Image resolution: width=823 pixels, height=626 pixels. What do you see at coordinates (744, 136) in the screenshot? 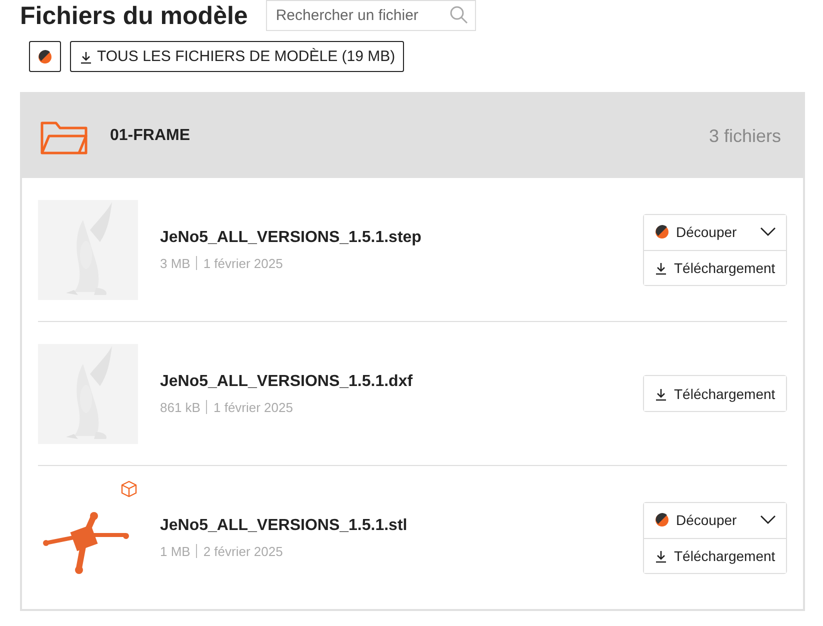
I see `file-count: 3 fichiers` at bounding box center [744, 136].